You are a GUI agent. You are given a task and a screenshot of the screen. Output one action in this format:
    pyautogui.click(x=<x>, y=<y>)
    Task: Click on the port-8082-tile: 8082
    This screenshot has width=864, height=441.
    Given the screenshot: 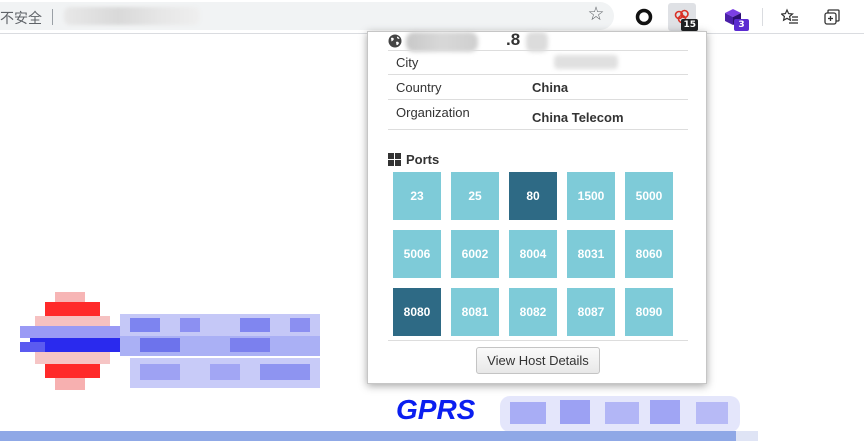 What is the action you would take?
    pyautogui.click(x=533, y=312)
    